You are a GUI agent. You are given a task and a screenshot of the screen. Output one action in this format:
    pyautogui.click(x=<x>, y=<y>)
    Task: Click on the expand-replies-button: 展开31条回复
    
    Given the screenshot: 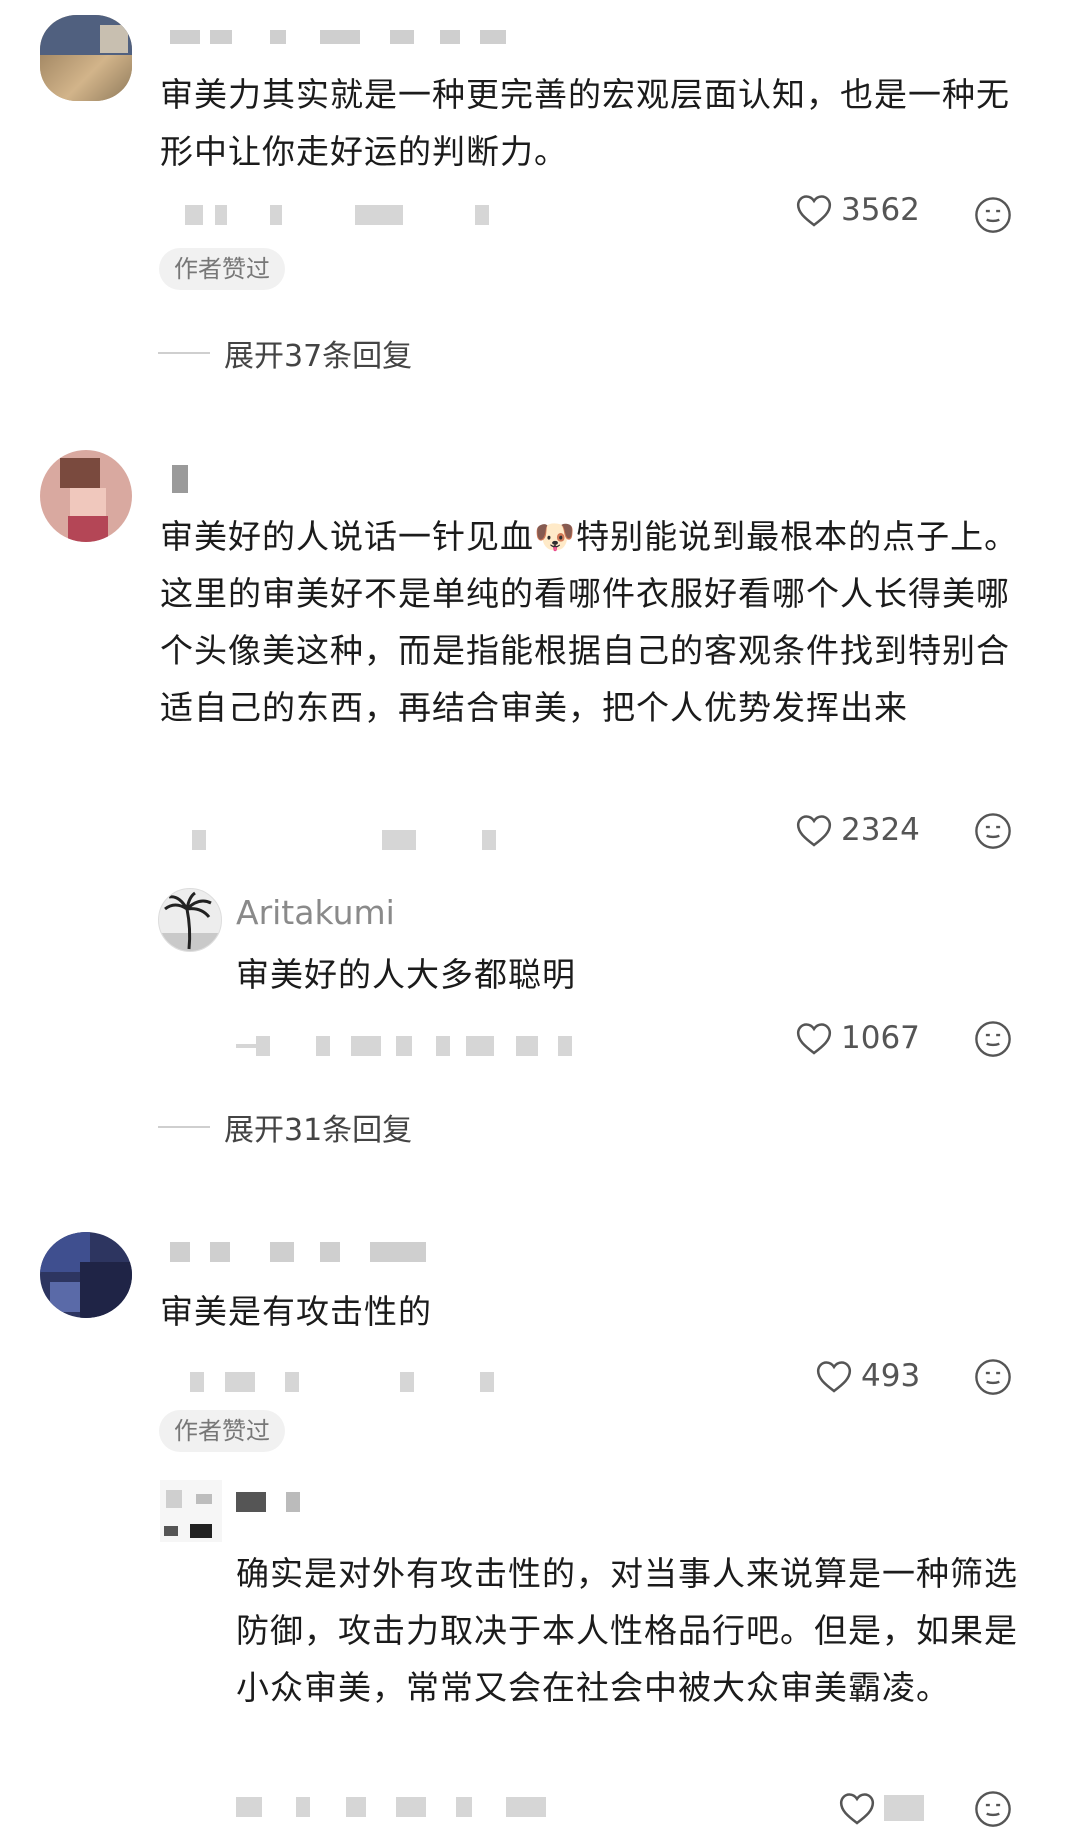 What is the action you would take?
    pyautogui.click(x=285, y=1127)
    